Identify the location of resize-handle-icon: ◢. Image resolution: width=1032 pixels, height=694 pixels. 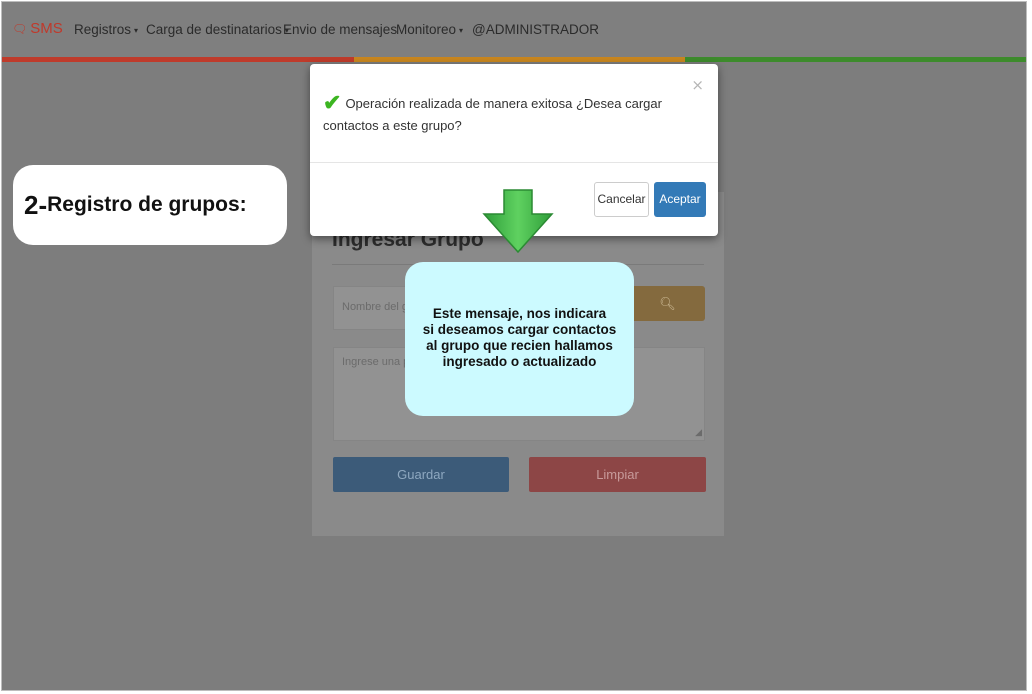
(698, 432).